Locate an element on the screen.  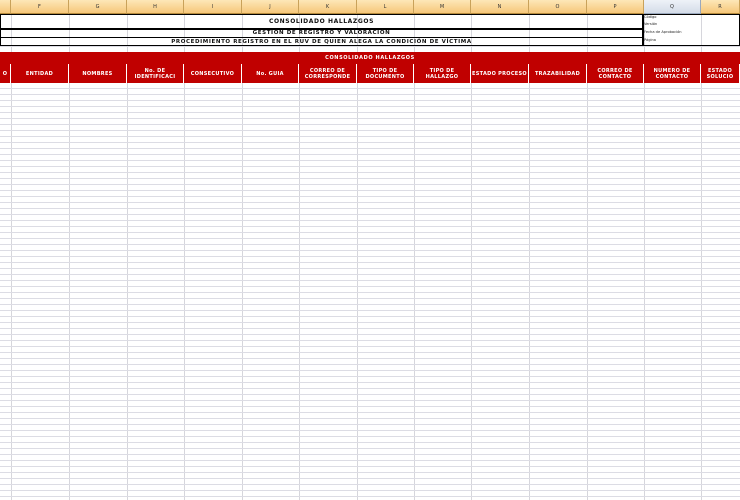
column-header-R: R is located at coordinates (720, 7).